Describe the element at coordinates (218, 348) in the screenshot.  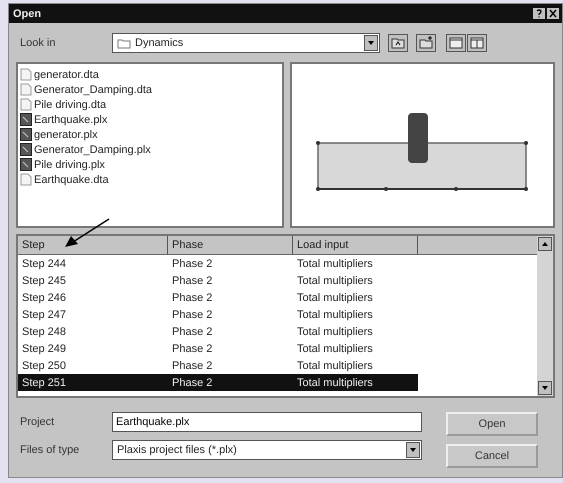
I see `table-row: Step 249 Phase 2 Total multipliers` at that location.